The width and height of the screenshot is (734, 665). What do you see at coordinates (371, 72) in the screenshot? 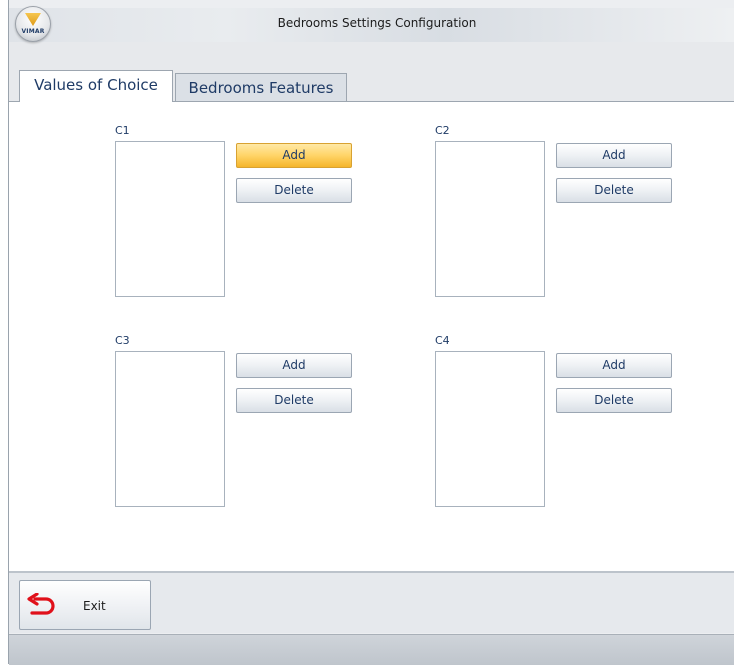
I see `tab-strip: Values of Choice Bedrooms Features` at bounding box center [371, 72].